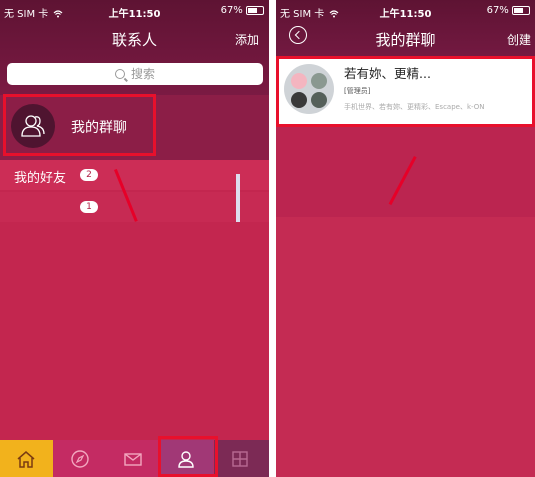 This screenshot has width=535, height=477. I want to click on compass-icon, so click(80, 459).